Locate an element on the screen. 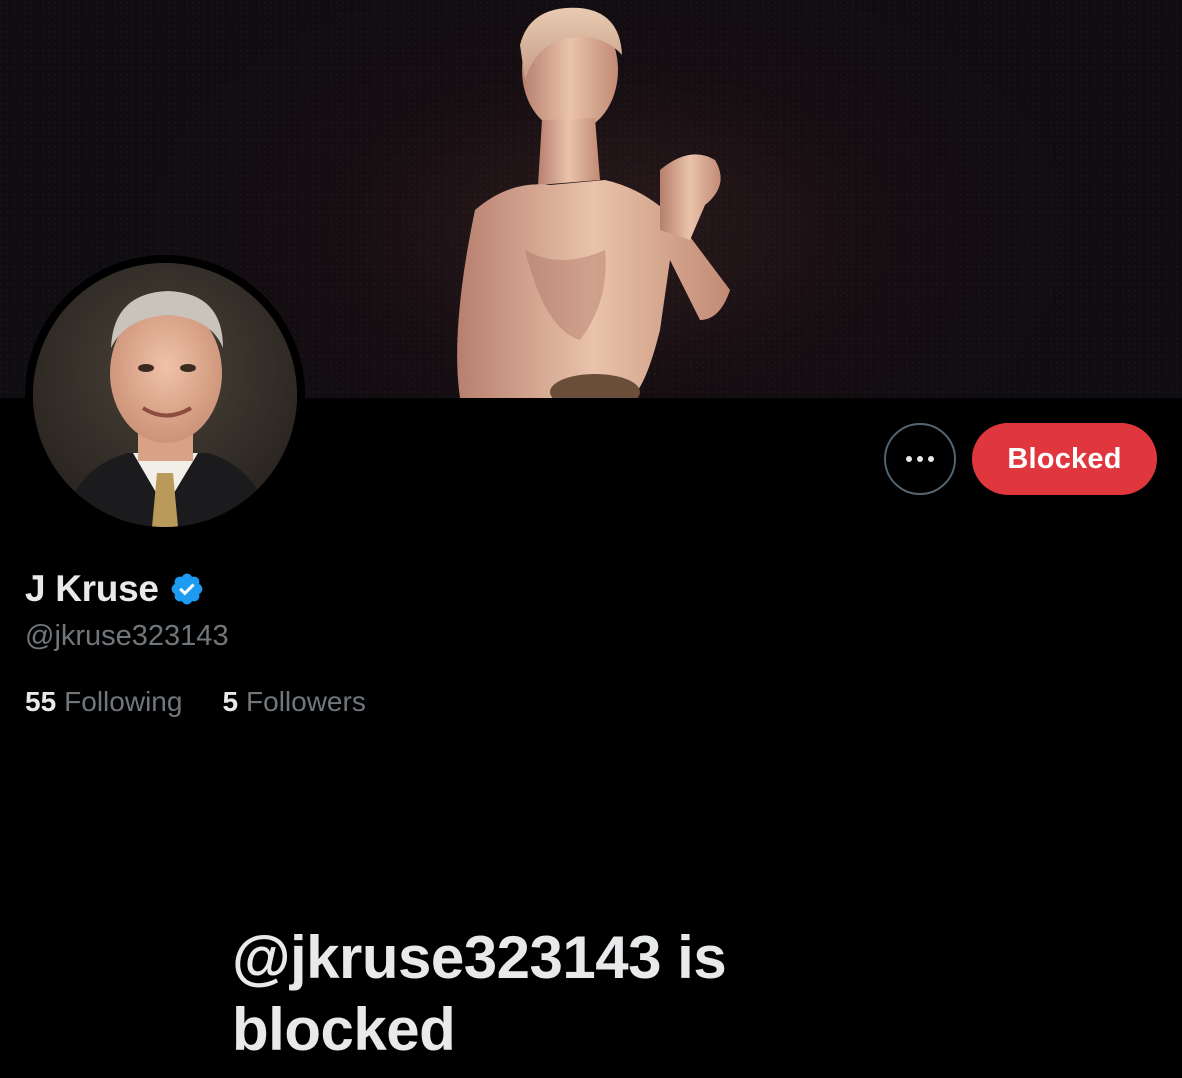 Image resolution: width=1182 pixels, height=1078 pixels. more-options-button is located at coordinates (920, 459).